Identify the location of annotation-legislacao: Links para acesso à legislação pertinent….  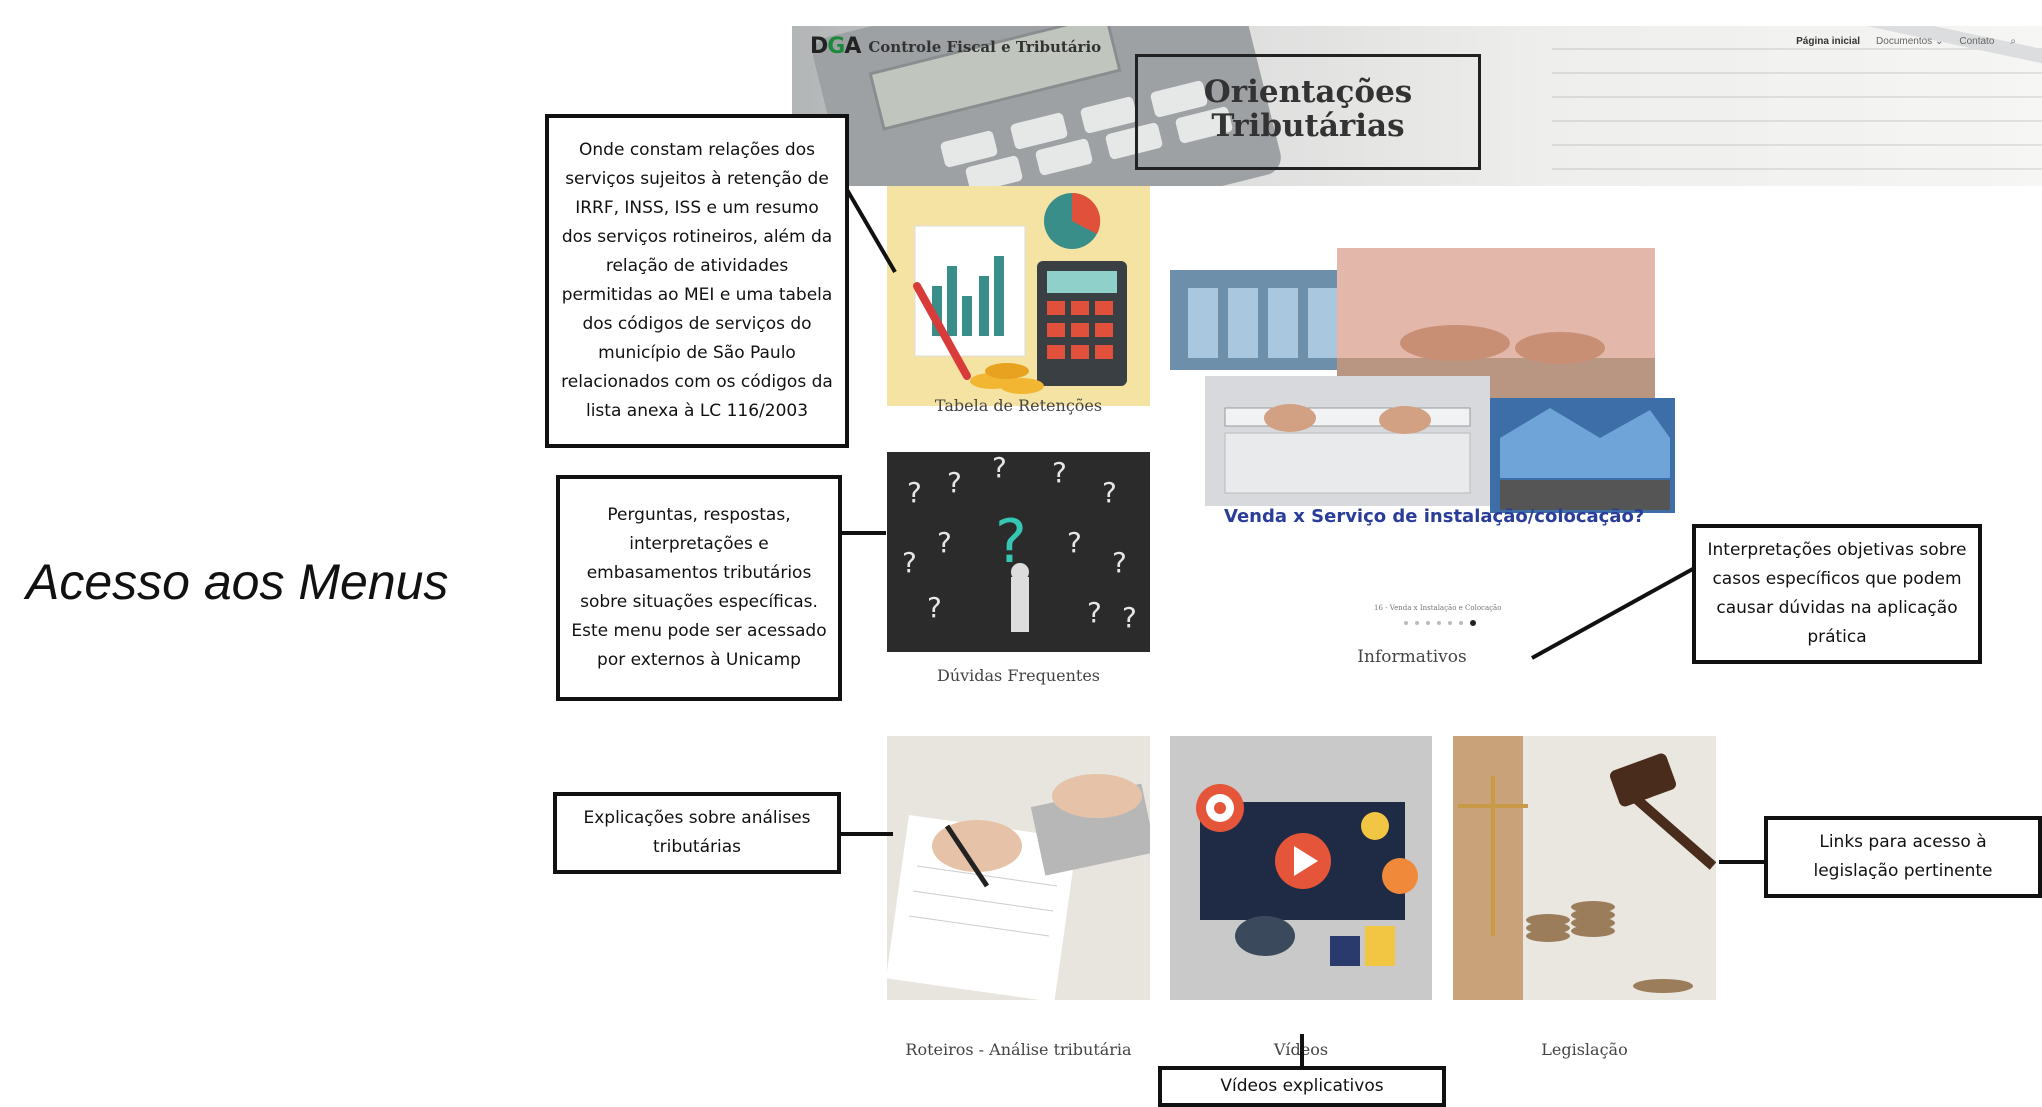
(1903, 857).